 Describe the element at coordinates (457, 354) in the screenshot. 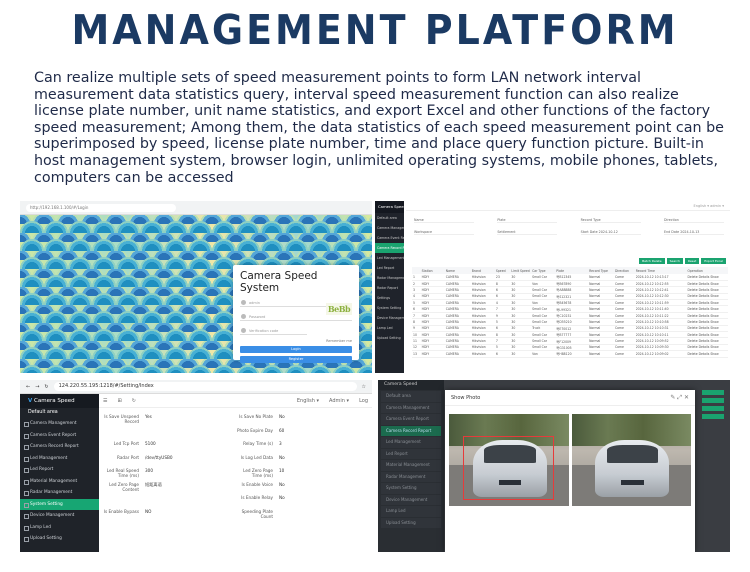

I see `table-cell: CAMERA` at that location.